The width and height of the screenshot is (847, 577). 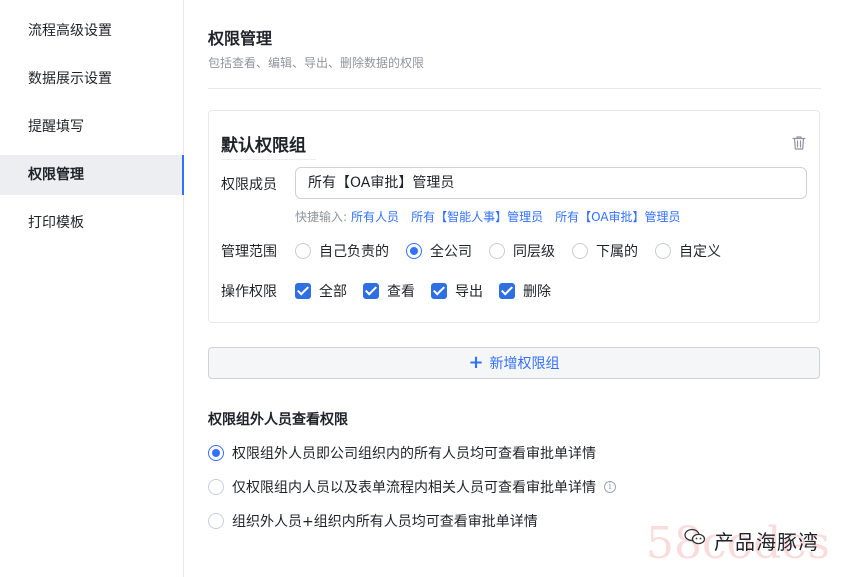 I want to click on quick-link-oa-admins: 所有【OA审批】管理员, so click(x=617, y=217).